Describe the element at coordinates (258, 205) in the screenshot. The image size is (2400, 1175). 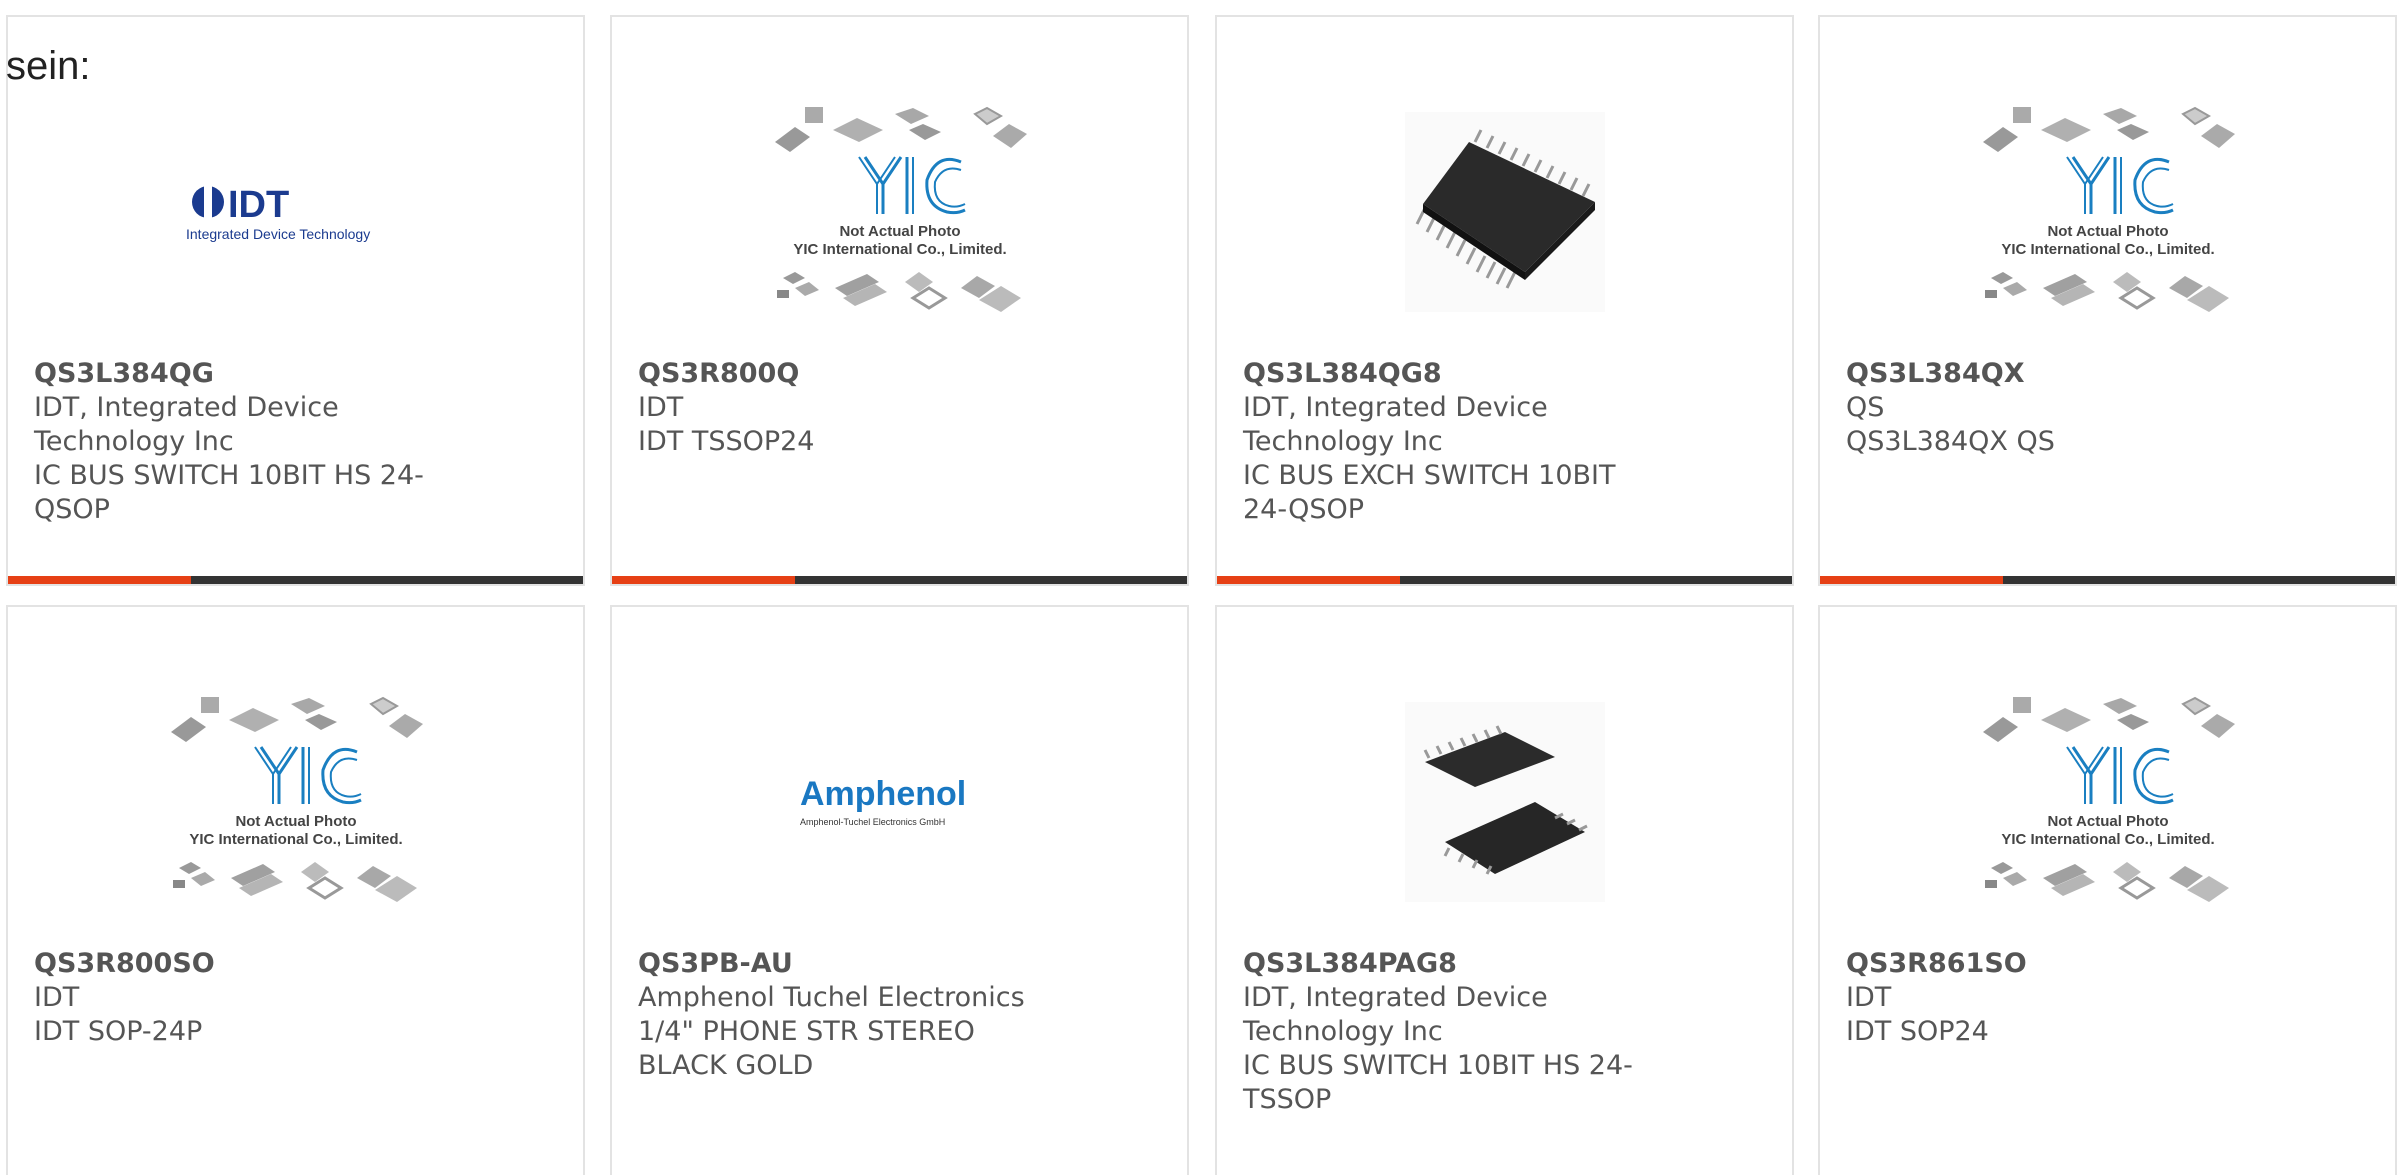
I see `svg-text: IDT` at that location.